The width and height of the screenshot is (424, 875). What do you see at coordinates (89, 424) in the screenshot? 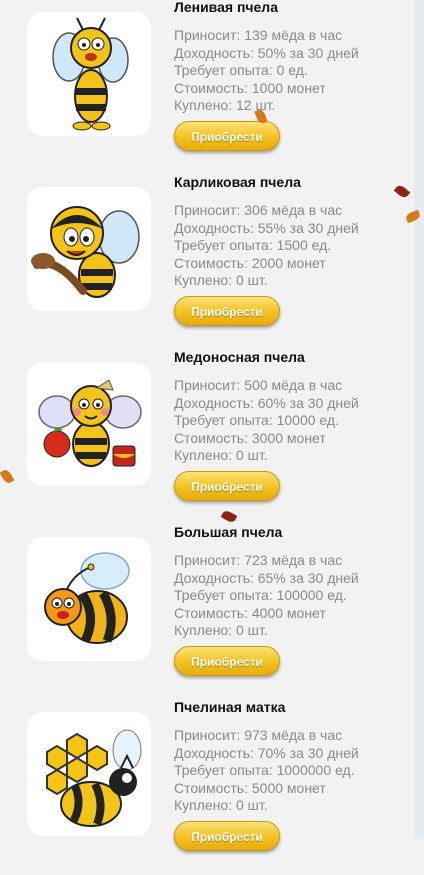
I see `honey-bee-icon` at bounding box center [89, 424].